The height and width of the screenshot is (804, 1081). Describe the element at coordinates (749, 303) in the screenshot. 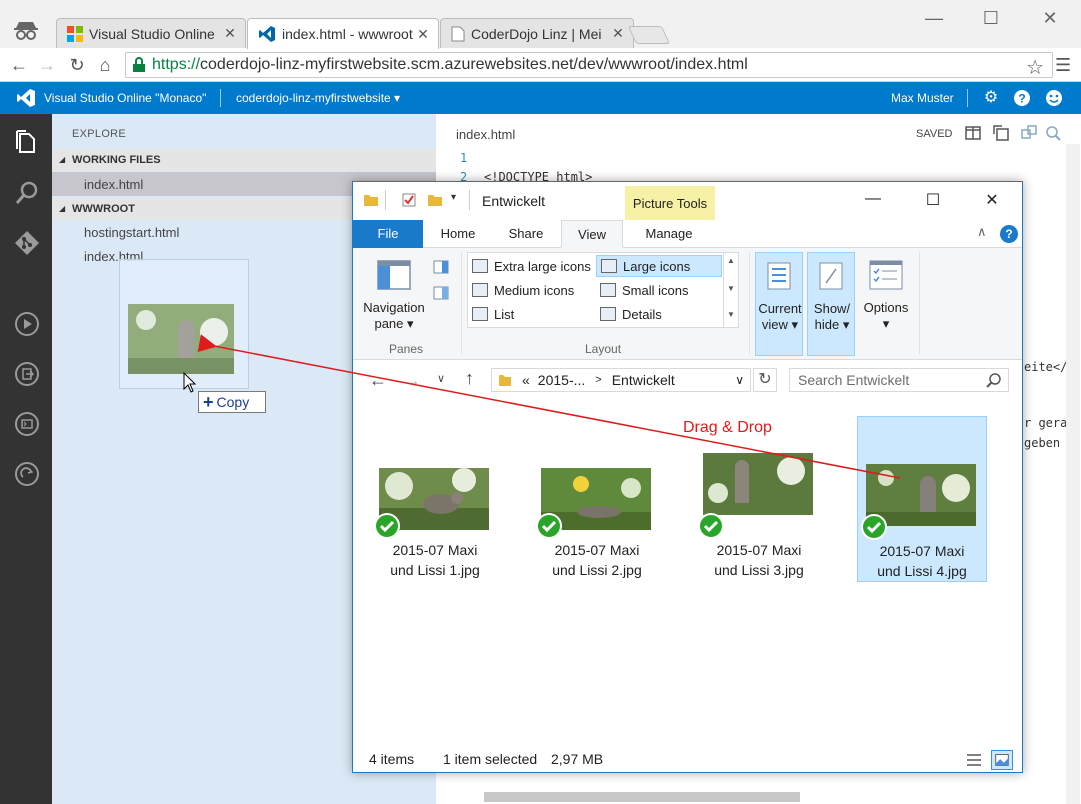

I see `divider` at that location.